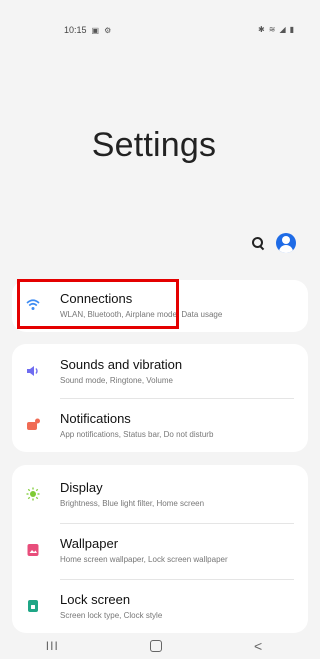 This screenshot has height=659, width=320. What do you see at coordinates (33, 424) in the screenshot?
I see `notification-icon` at bounding box center [33, 424].